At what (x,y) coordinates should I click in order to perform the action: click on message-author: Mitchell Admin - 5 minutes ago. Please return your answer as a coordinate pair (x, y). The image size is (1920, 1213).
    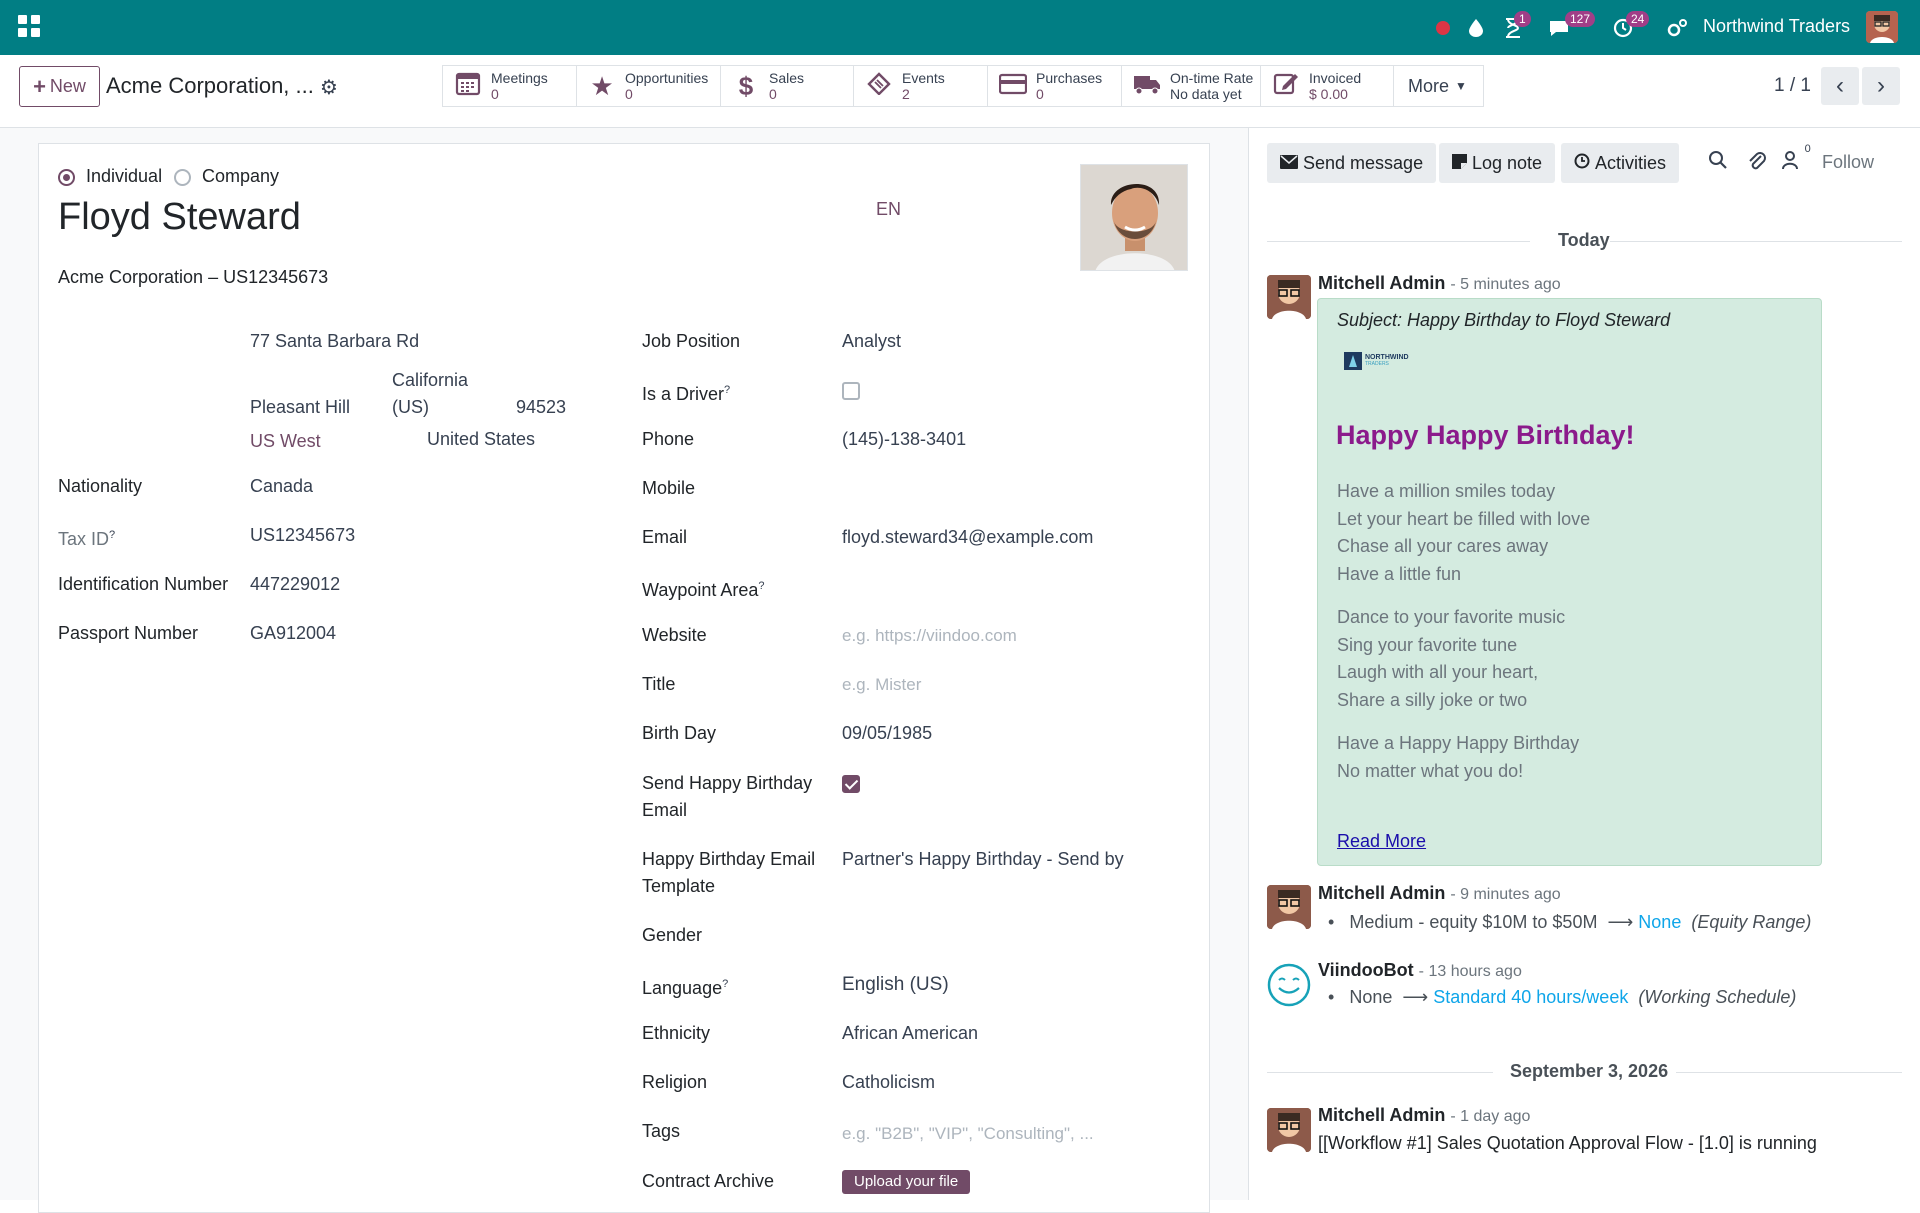
    Looking at the image, I should click on (1439, 283).